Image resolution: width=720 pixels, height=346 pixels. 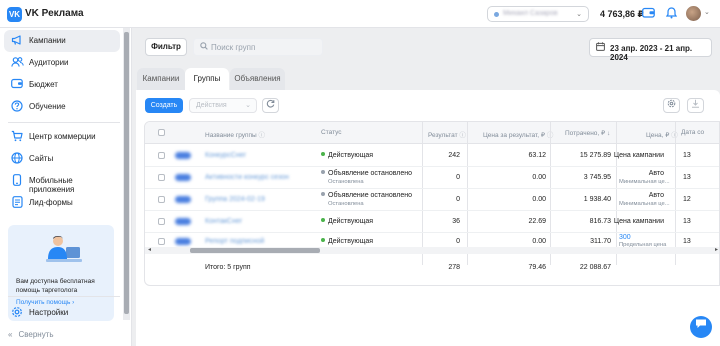 I want to click on status-cell: Объявление остановлено, so click(x=366, y=173).